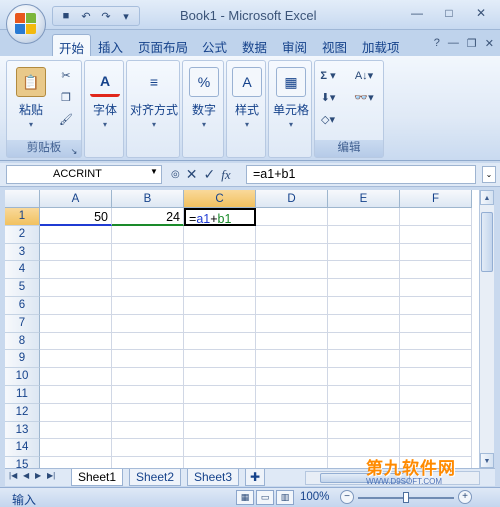 The height and width of the screenshot is (507, 500). Describe the element at coordinates (364, 412) in the screenshot. I see `cell-e12` at that location.